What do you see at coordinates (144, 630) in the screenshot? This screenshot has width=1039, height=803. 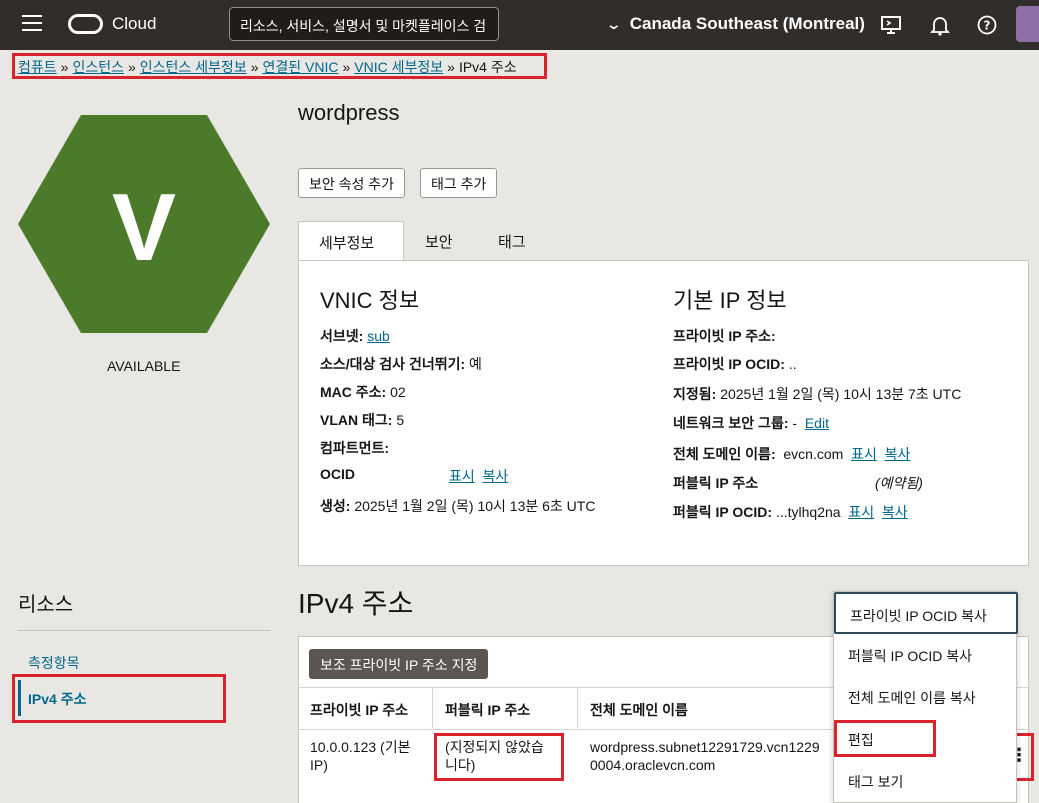 I see `resources-divider` at bounding box center [144, 630].